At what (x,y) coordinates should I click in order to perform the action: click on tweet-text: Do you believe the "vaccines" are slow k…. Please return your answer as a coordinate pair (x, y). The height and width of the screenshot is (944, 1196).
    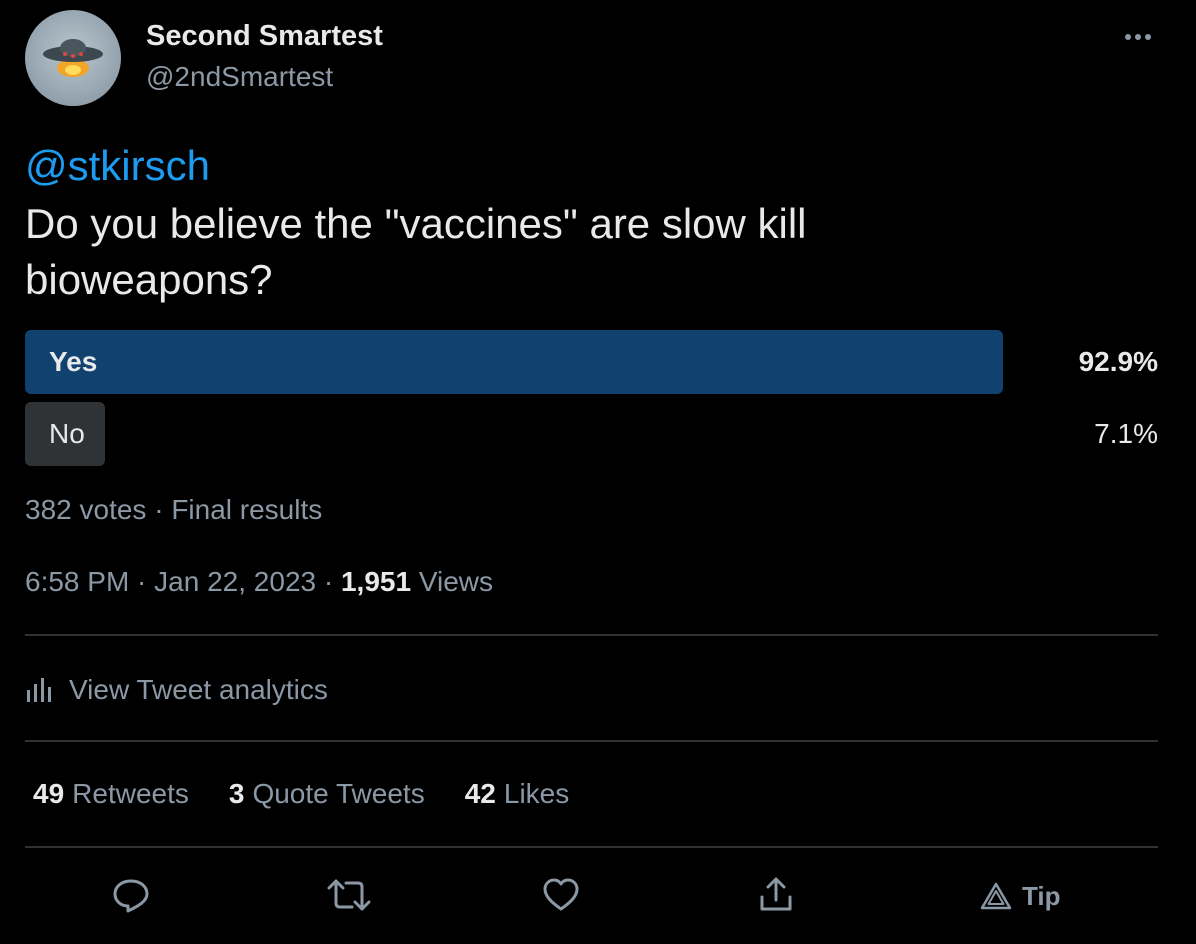
    Looking at the image, I should click on (416, 251).